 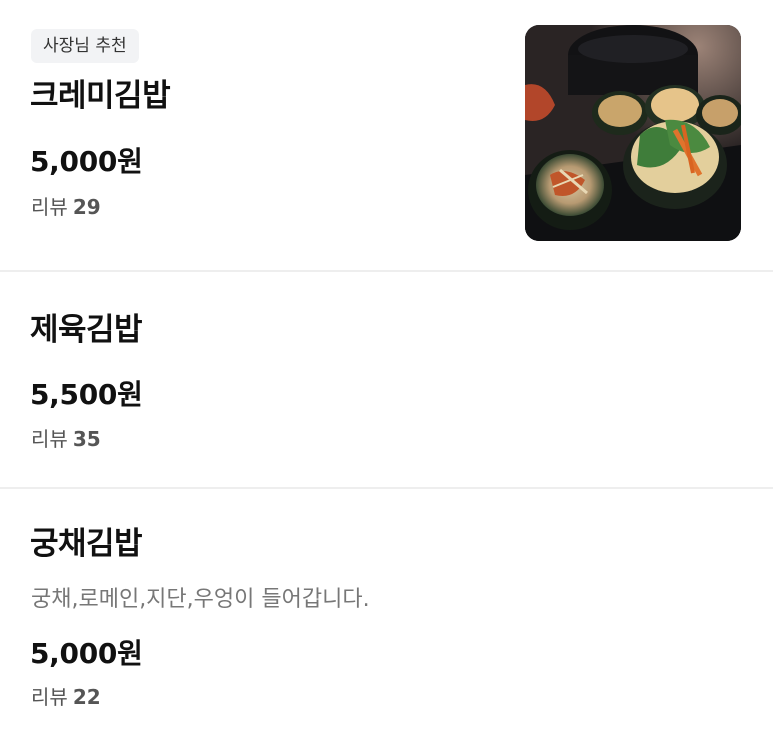 What do you see at coordinates (86, 439) in the screenshot?
I see `review-count: 35` at bounding box center [86, 439].